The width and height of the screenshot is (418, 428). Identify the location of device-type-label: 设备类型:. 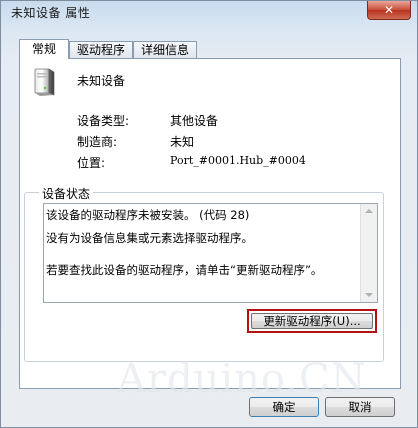
(103, 121).